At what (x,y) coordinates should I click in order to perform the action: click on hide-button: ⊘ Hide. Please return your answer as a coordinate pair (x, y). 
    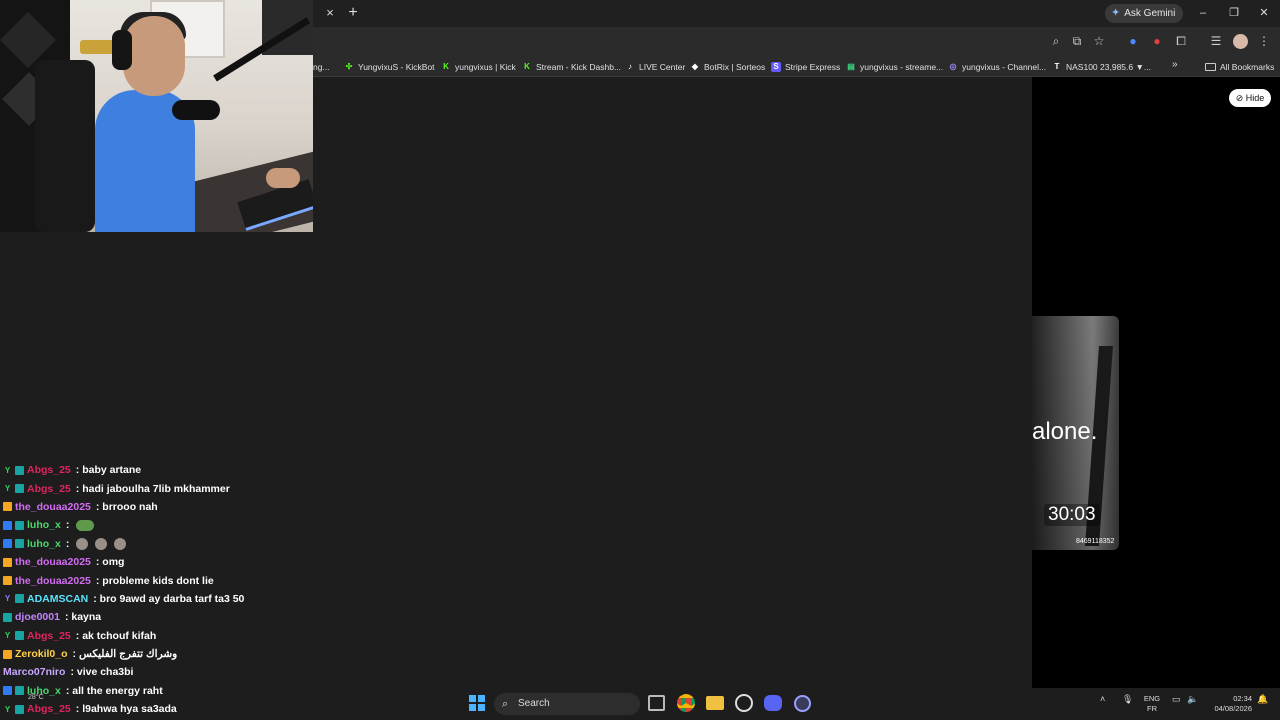
    Looking at the image, I should click on (1250, 98).